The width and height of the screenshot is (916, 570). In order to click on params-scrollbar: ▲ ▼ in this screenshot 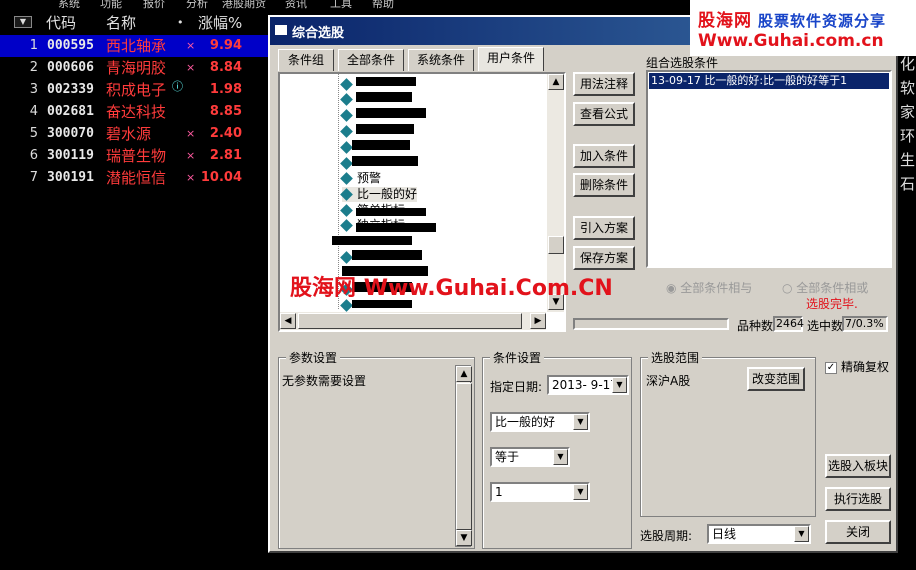, I will do `click(463, 456)`.